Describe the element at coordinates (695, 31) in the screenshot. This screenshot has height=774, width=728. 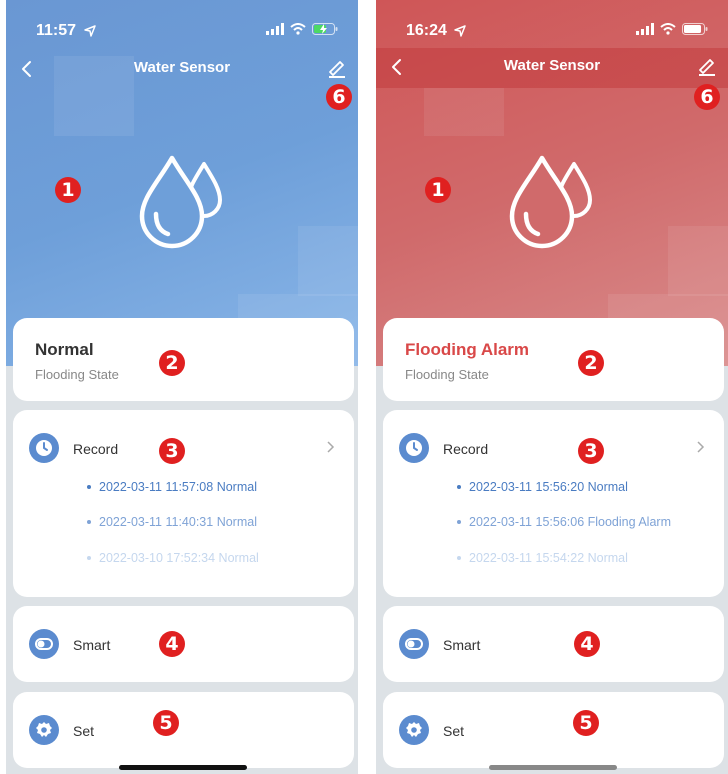
I see `battery-icon` at that location.